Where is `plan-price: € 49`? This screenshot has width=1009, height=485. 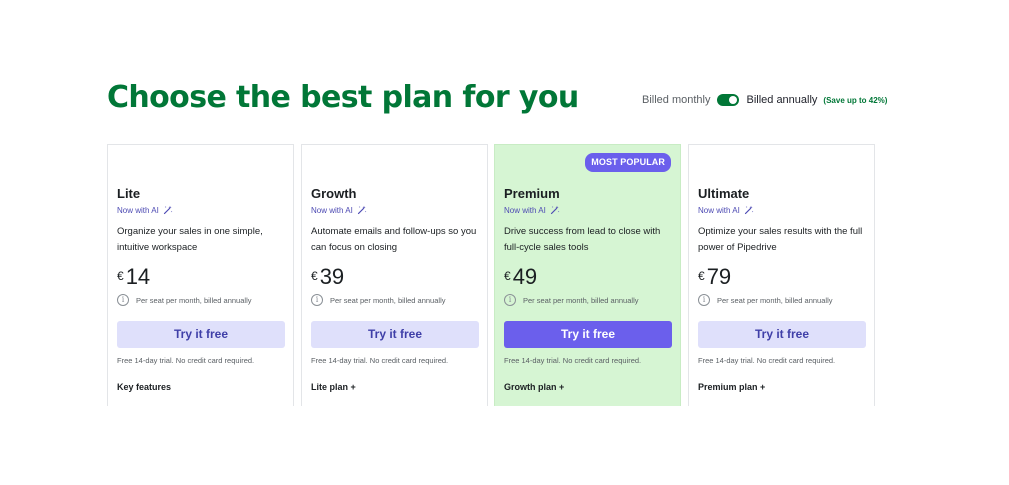 plan-price: € 49 is located at coordinates (520, 277).